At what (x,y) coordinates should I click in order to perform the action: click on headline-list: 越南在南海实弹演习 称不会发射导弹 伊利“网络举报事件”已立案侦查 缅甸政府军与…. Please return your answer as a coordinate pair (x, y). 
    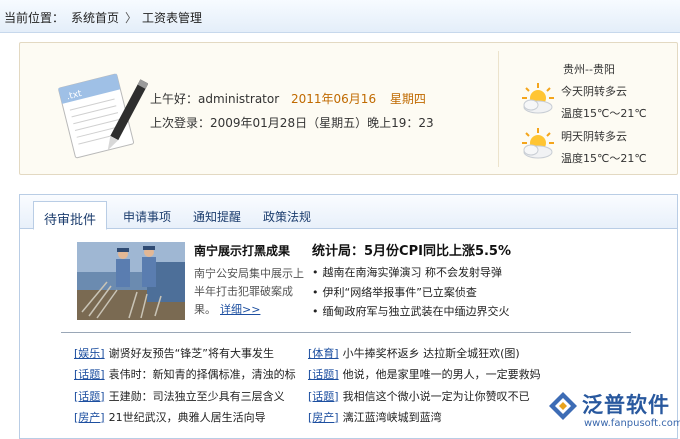
    Looking at the image, I should click on (411, 293).